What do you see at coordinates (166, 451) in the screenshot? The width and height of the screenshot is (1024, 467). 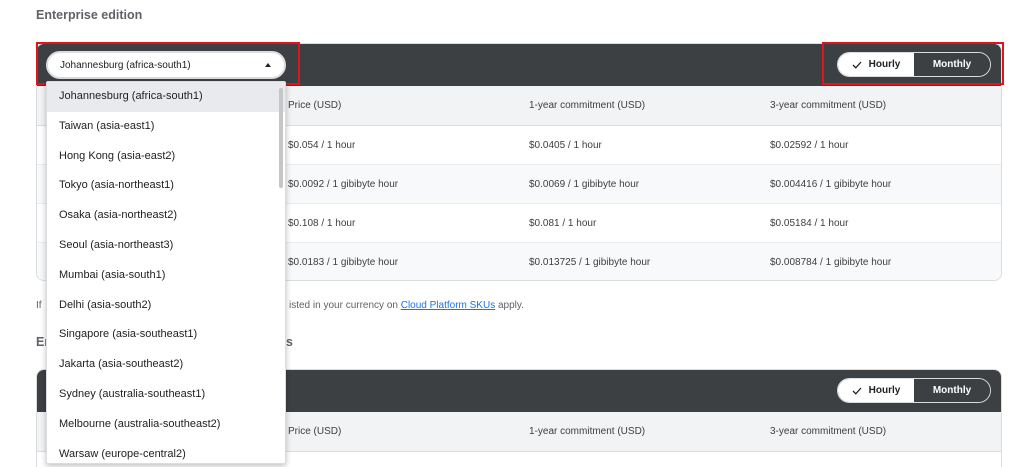 I see `dropdown-option: Warsaw (europe-central2)` at bounding box center [166, 451].